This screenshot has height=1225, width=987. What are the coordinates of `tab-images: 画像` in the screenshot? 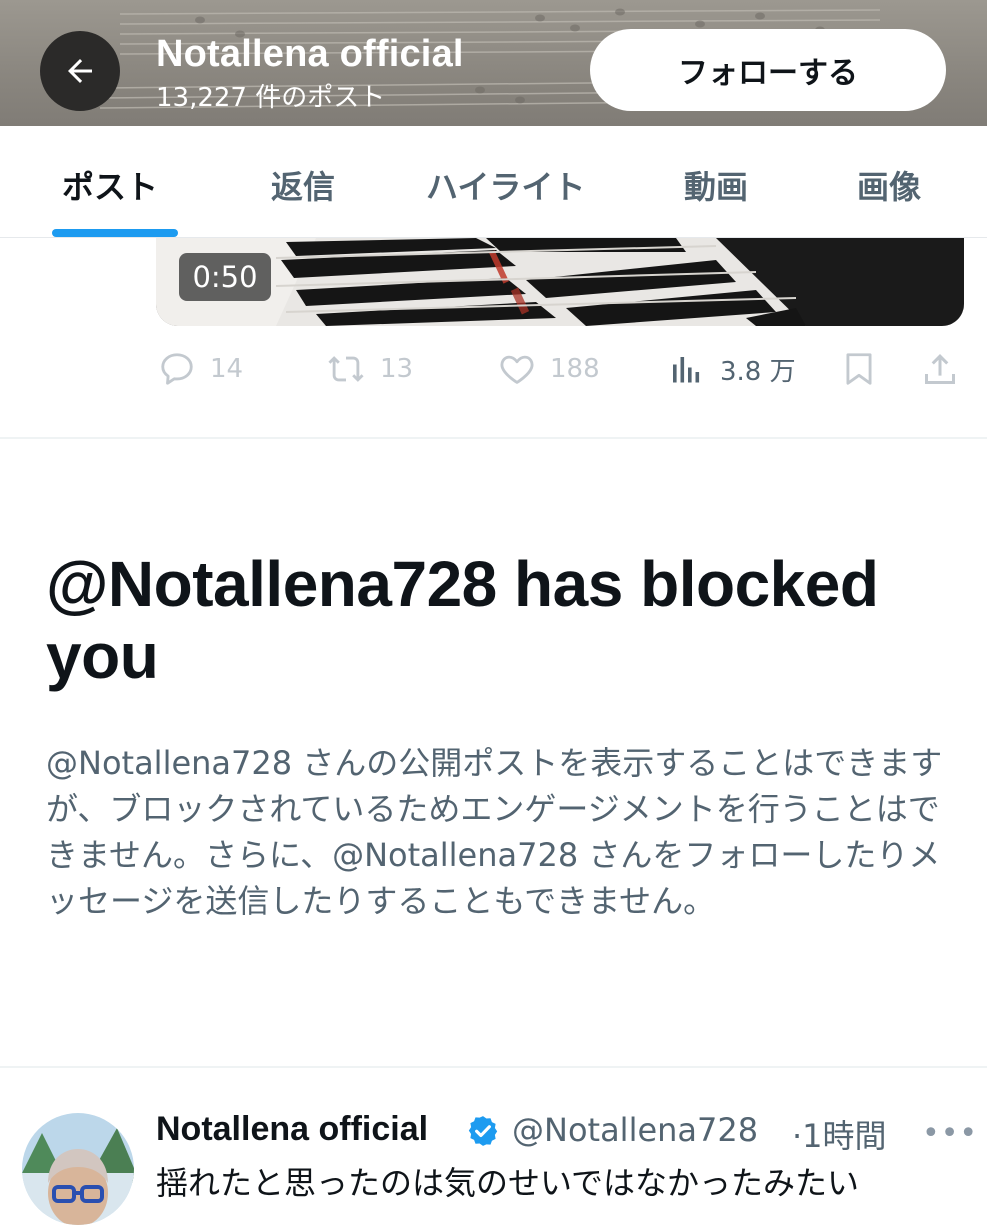 It's located at (889, 185).